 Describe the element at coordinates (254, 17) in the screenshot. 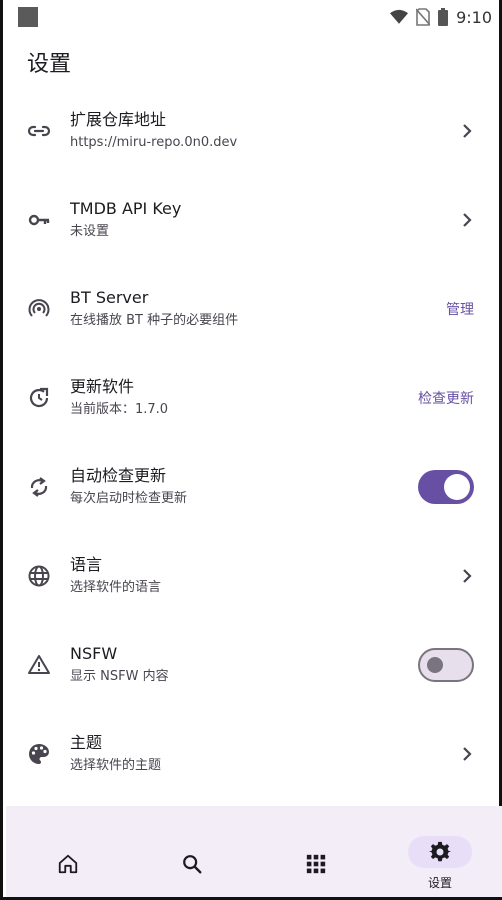

I see `status-bar: 9:10` at that location.